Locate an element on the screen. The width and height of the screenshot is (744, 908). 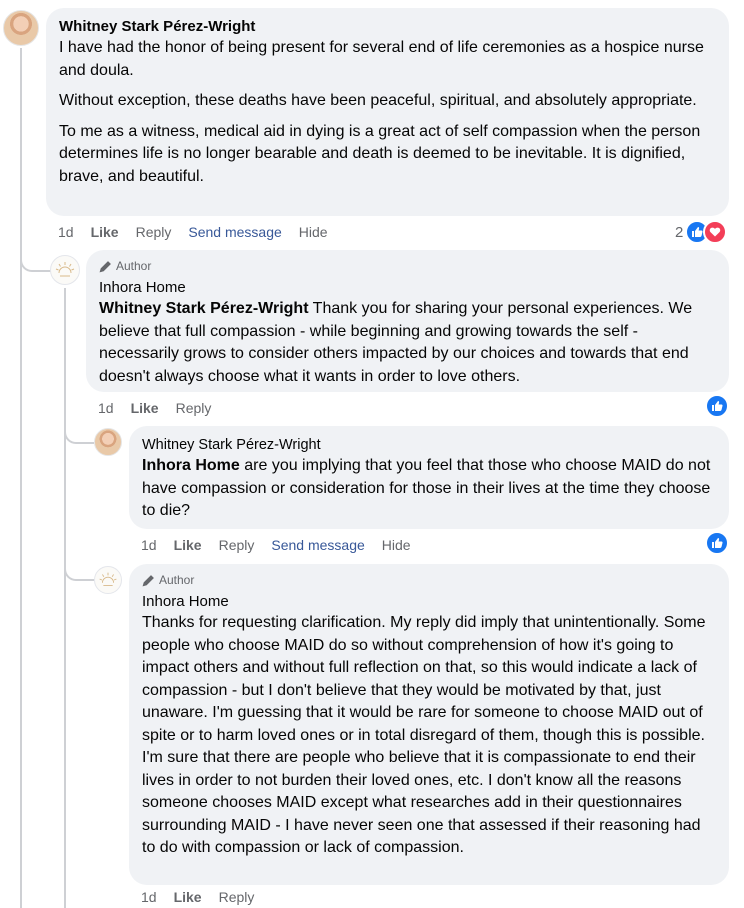
comment-author: Whitney Stark Pérez-Wright is located at coordinates (387, 27).